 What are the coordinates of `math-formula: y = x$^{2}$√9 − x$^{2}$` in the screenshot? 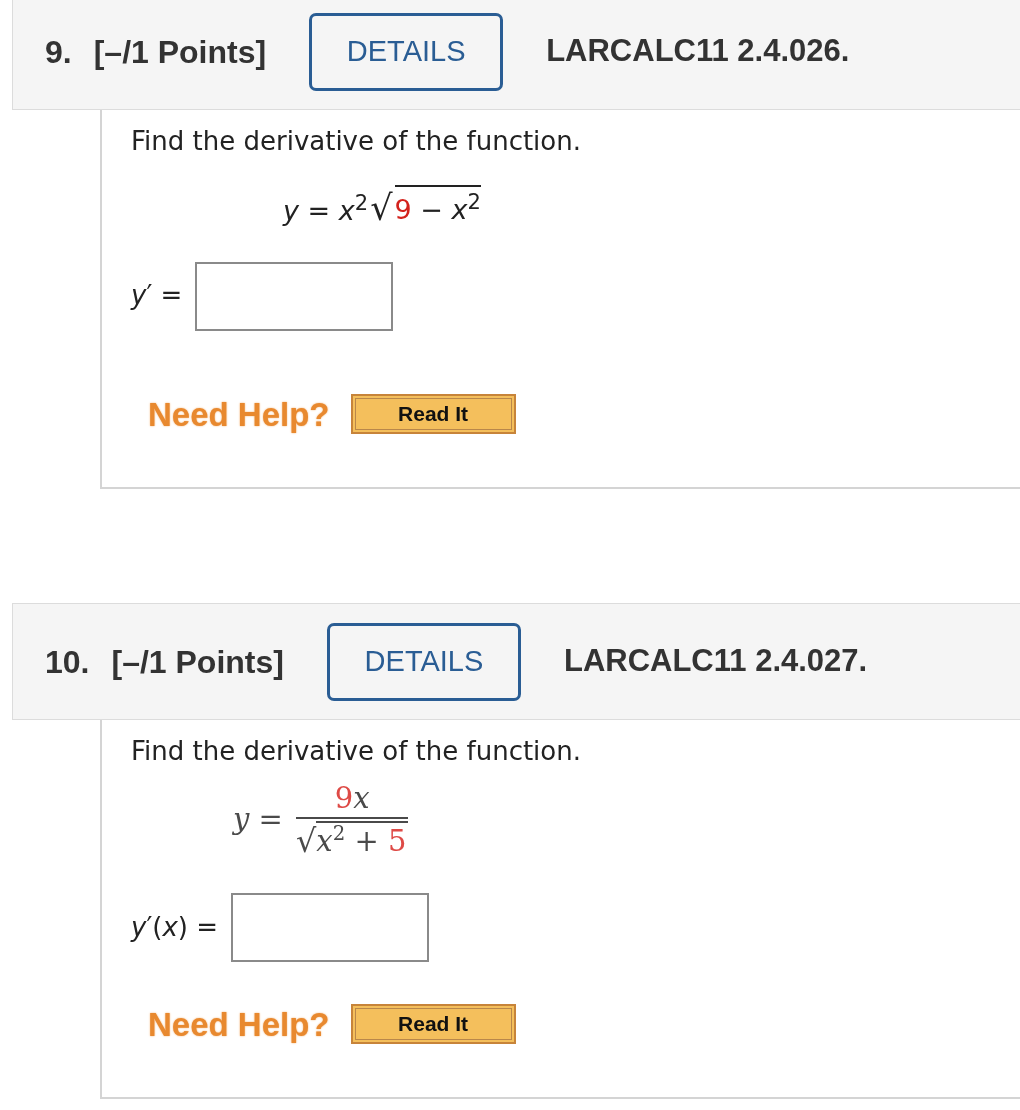 It's located at (382, 206).